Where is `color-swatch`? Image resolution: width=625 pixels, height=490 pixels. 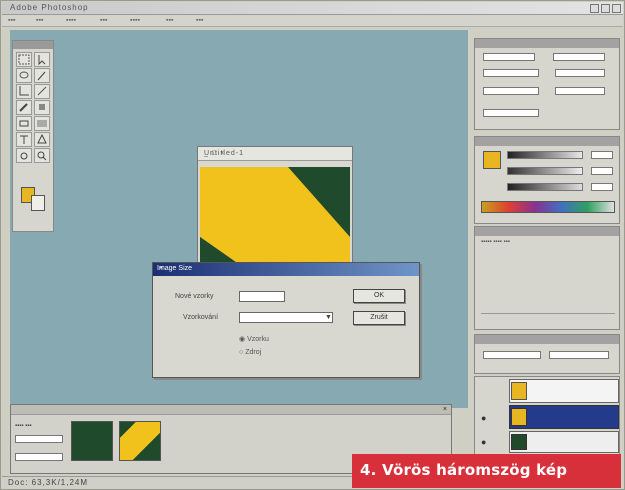 color-swatch is located at coordinates (492, 160).